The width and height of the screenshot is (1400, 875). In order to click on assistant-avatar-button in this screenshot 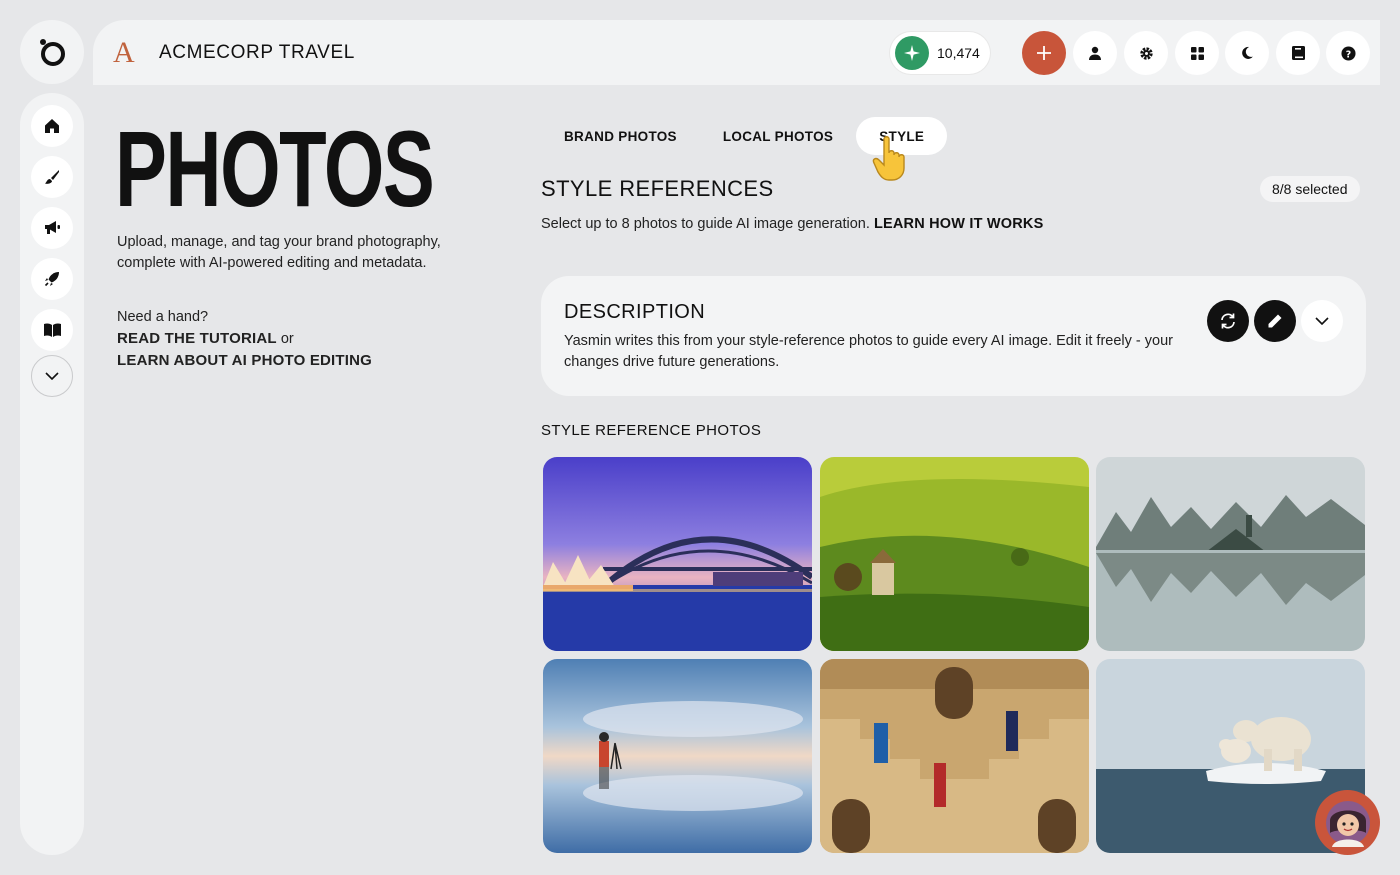, I will do `click(1347, 822)`.